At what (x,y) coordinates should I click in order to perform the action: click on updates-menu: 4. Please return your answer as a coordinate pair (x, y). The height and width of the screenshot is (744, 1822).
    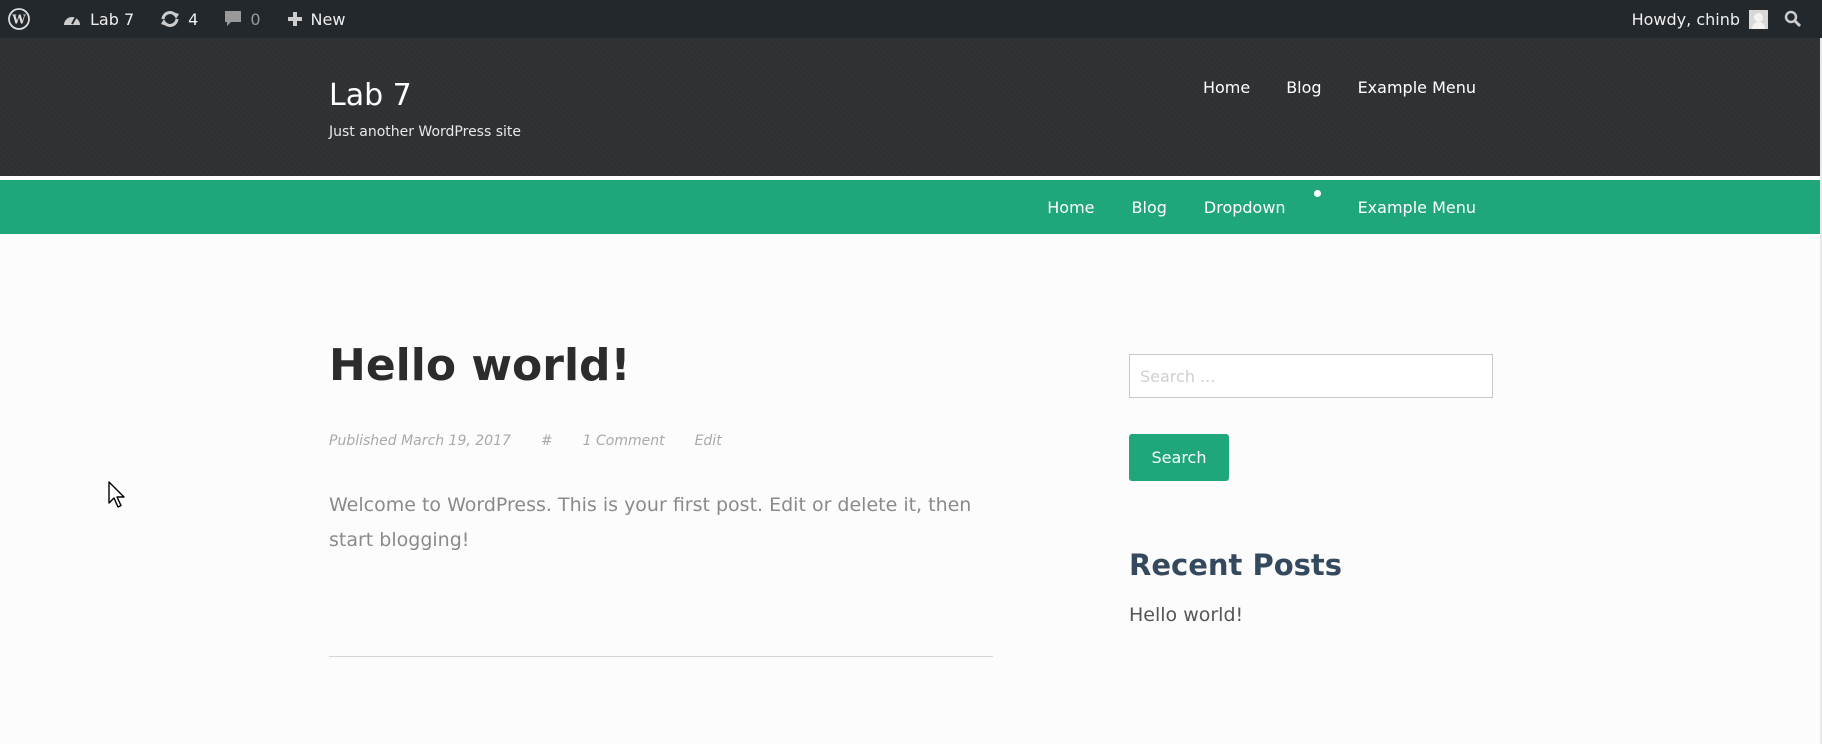
    Looking at the image, I should click on (179, 19).